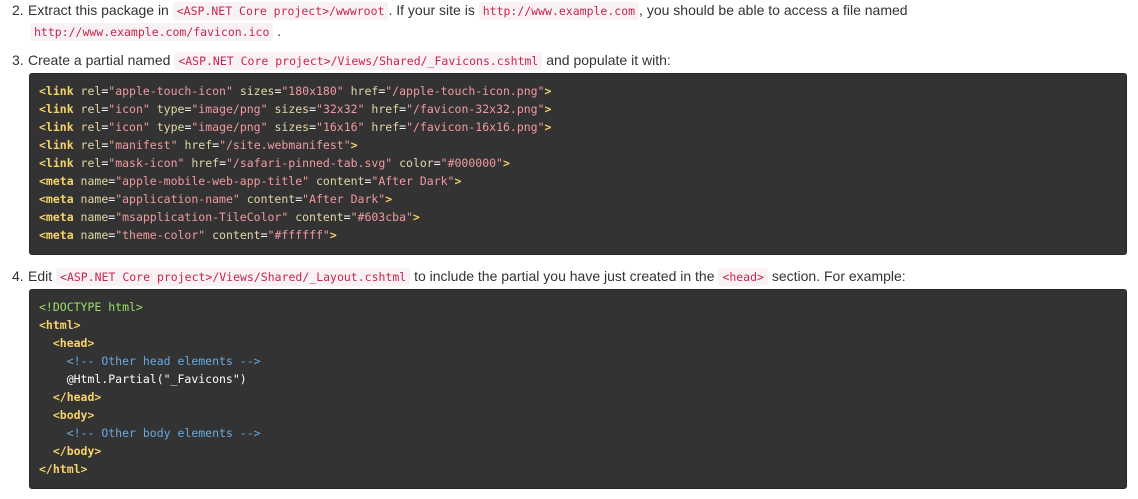 This screenshot has height=499, width=1138. I want to click on code-token: "apple-mobile-web-app-title", so click(212, 181).